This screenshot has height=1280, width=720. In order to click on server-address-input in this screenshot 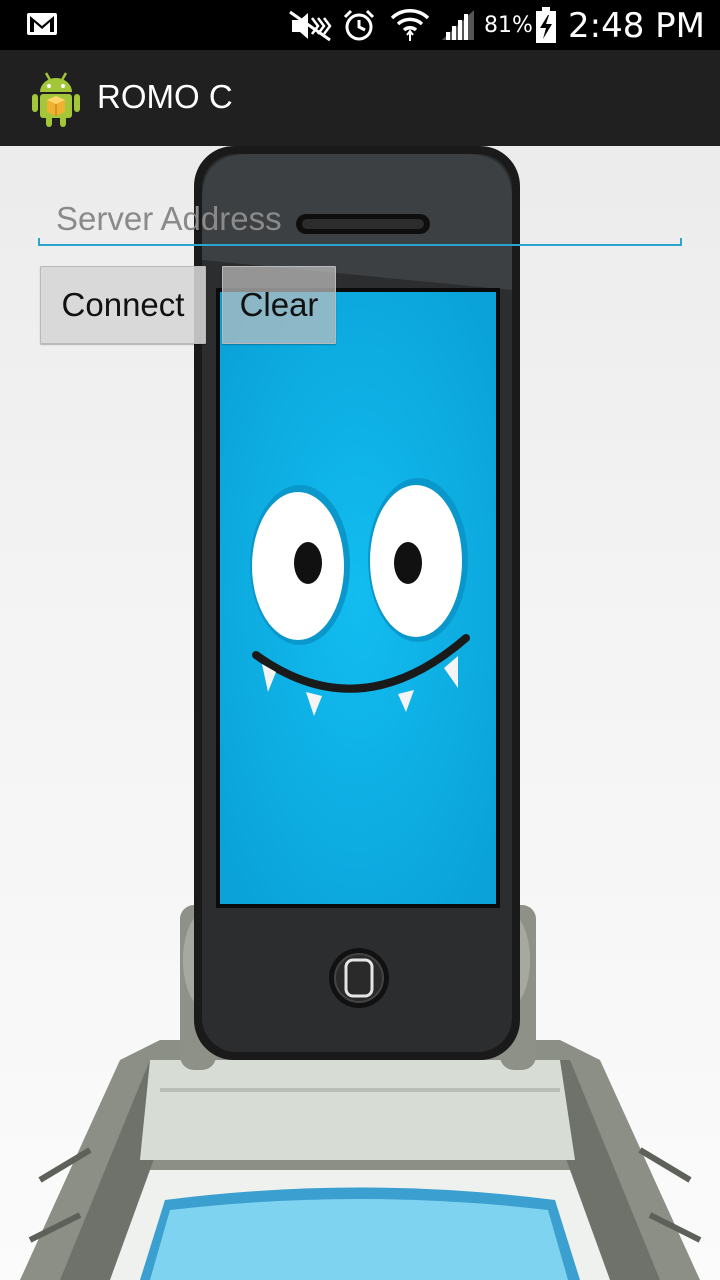, I will do `click(360, 219)`.